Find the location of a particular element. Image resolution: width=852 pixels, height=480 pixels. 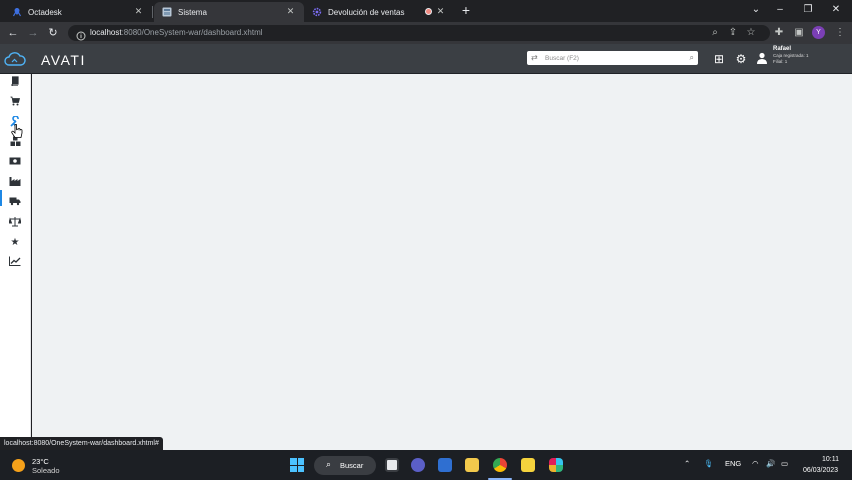

search-swap-icon: ⇄ is located at coordinates (534, 57).